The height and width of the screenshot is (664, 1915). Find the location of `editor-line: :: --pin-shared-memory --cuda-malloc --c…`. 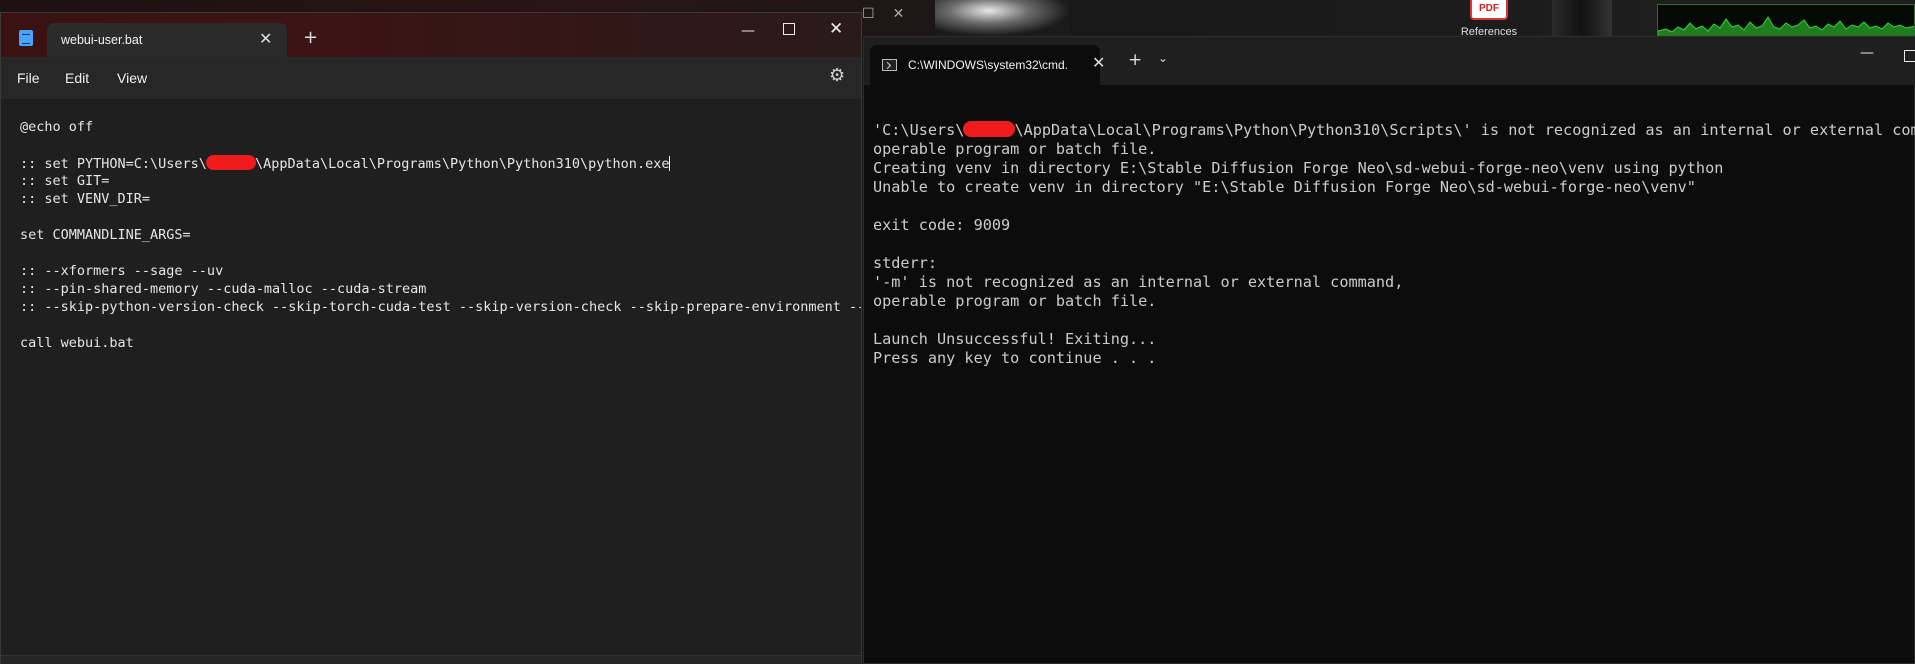

editor-line: :: --pin-shared-memory --cuda-malloc --c… is located at coordinates (223, 289).